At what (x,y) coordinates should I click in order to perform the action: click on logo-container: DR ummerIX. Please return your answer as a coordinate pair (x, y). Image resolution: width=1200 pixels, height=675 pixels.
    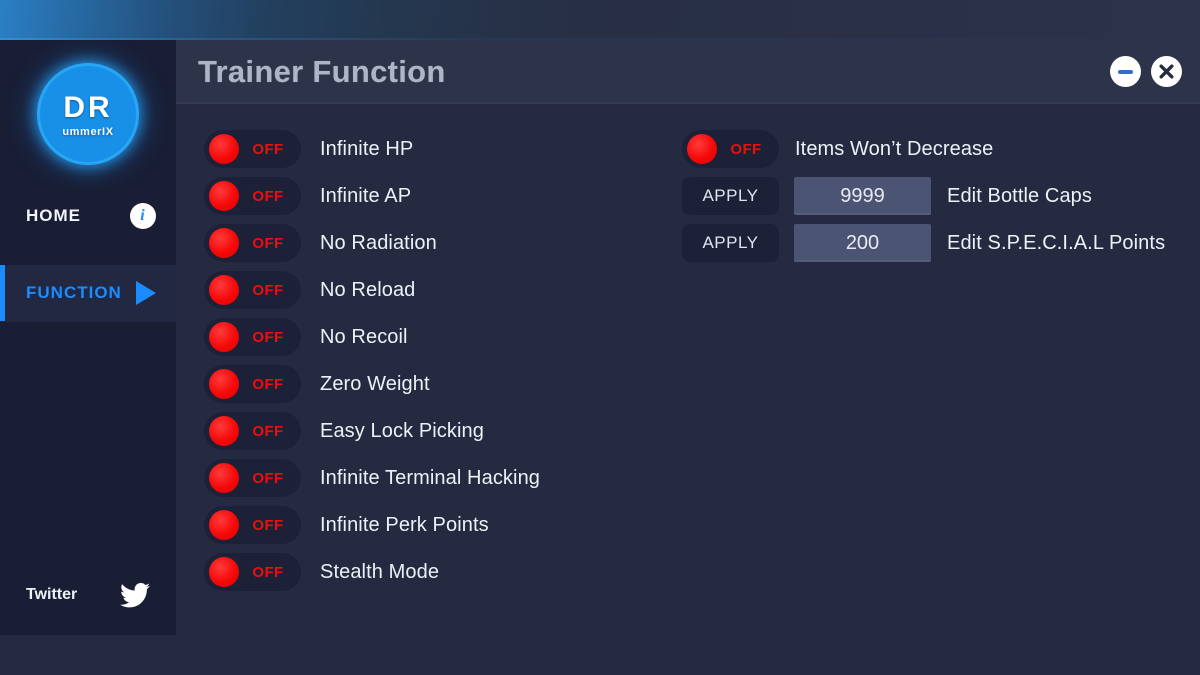
    Looking at the image, I should click on (88, 114).